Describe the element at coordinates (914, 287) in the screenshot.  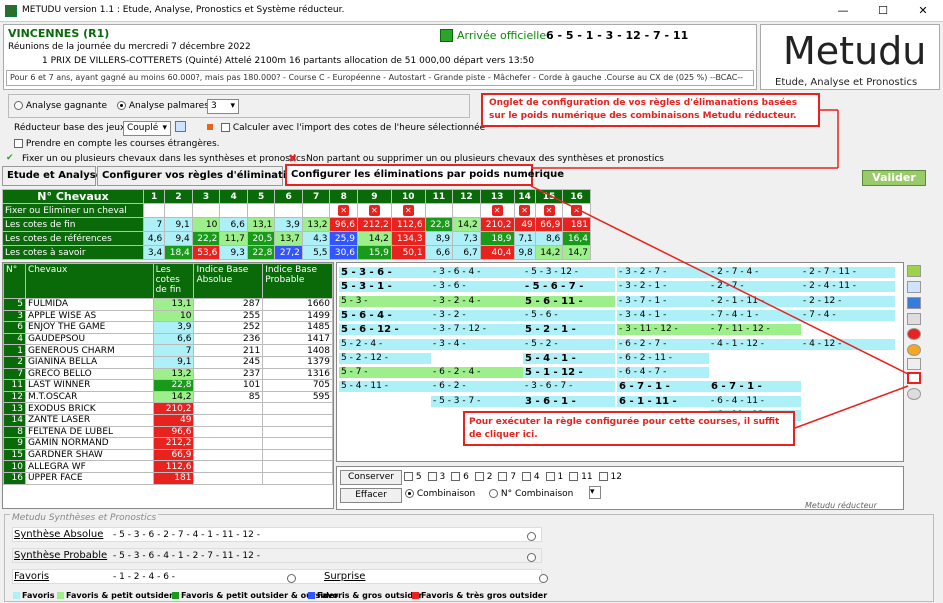
I see `window-icon` at that location.